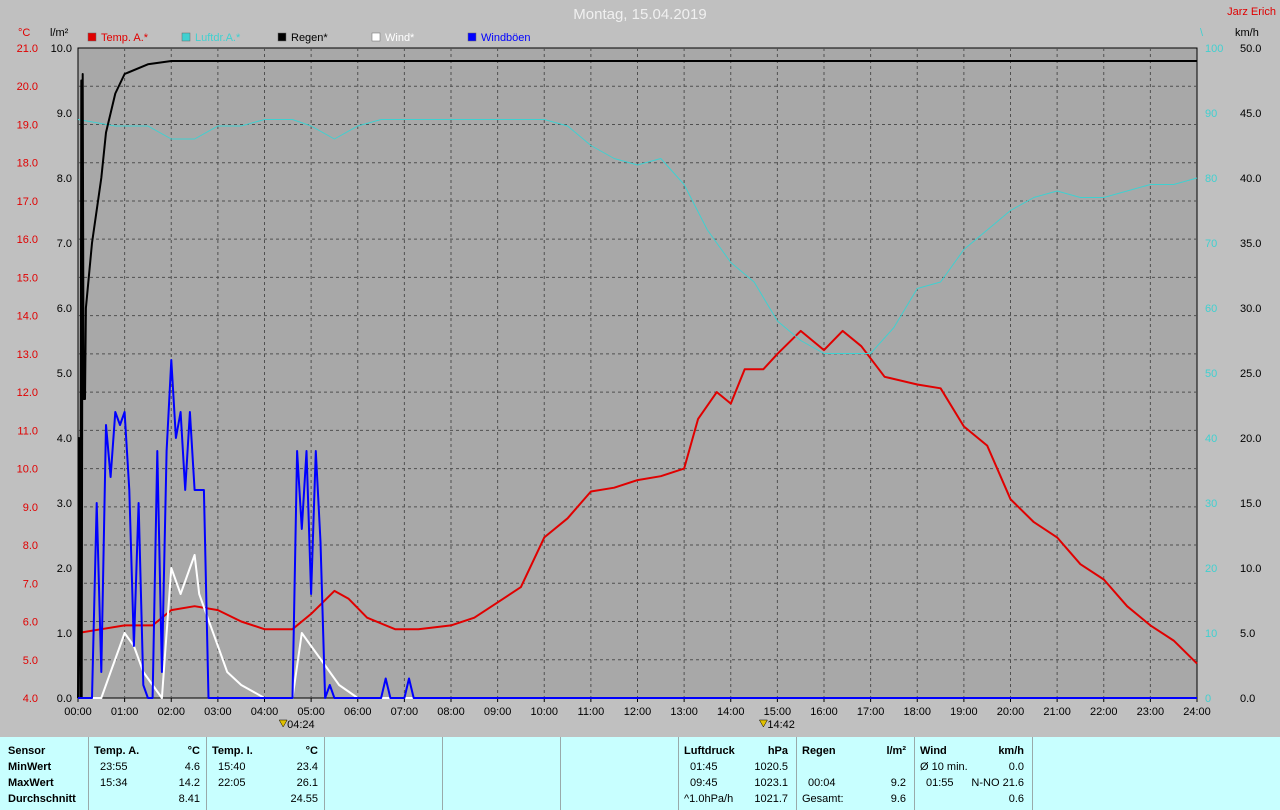 This screenshot has height=810, width=1280. Describe the element at coordinates (27, 49) in the screenshot. I see `temp-tick-label: 21.0` at that location.